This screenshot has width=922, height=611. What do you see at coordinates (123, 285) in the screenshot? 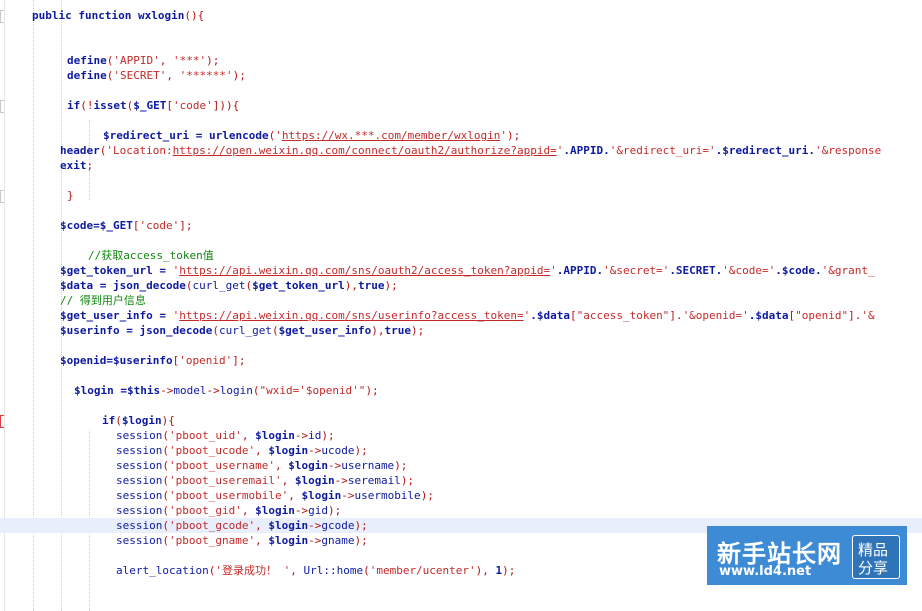
I see `code-token: $data = json_decode` at bounding box center [123, 285].